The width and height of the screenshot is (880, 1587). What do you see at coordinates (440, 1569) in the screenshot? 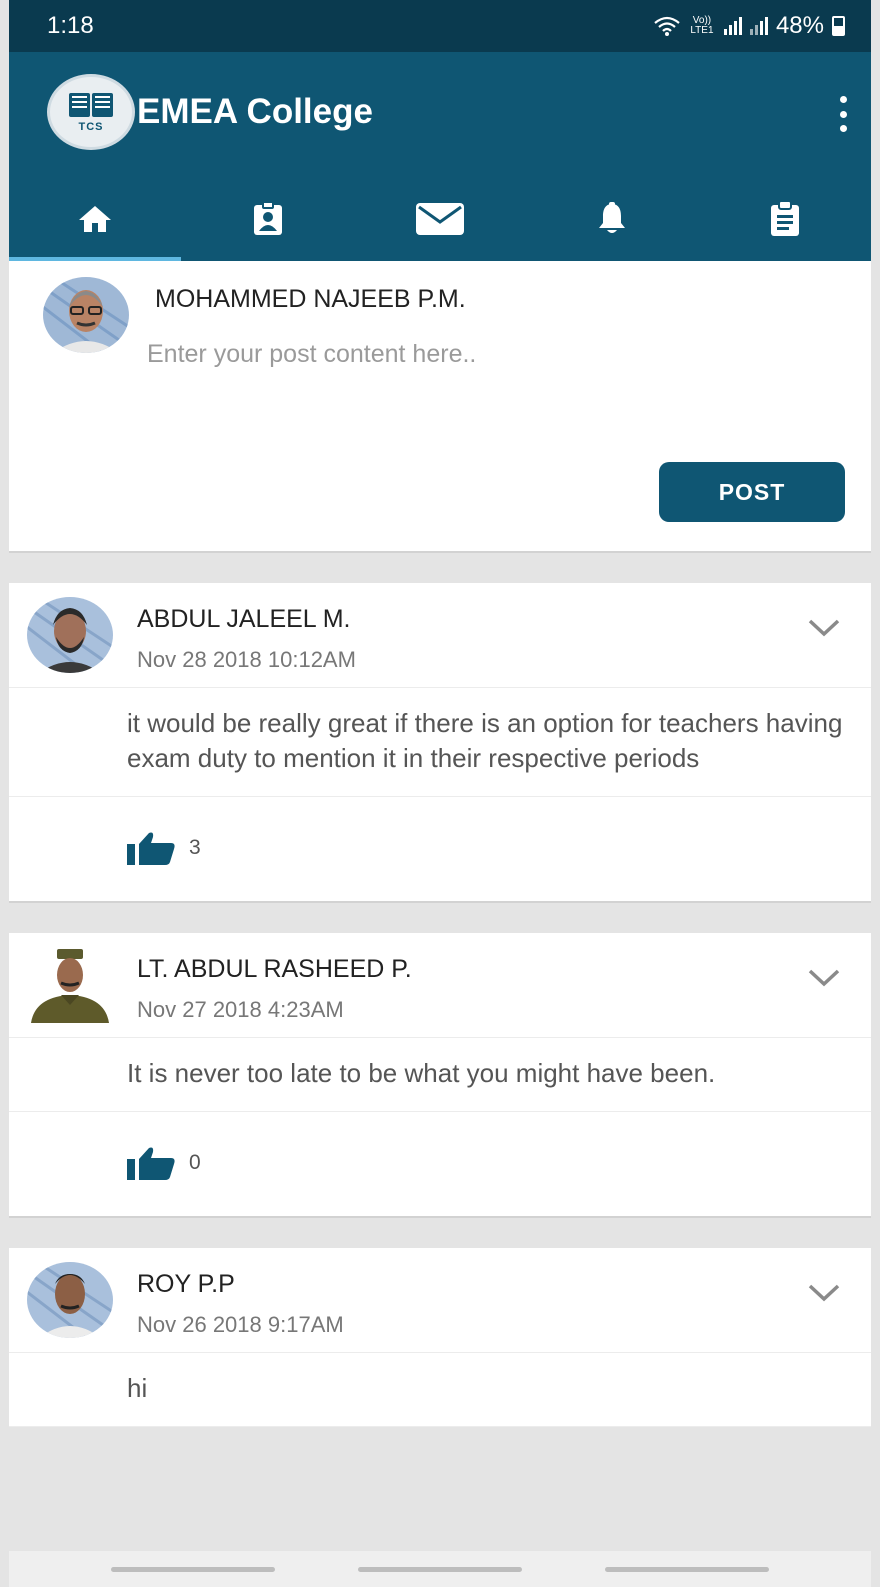
I see `bottom-scroll-indicator` at bounding box center [440, 1569].